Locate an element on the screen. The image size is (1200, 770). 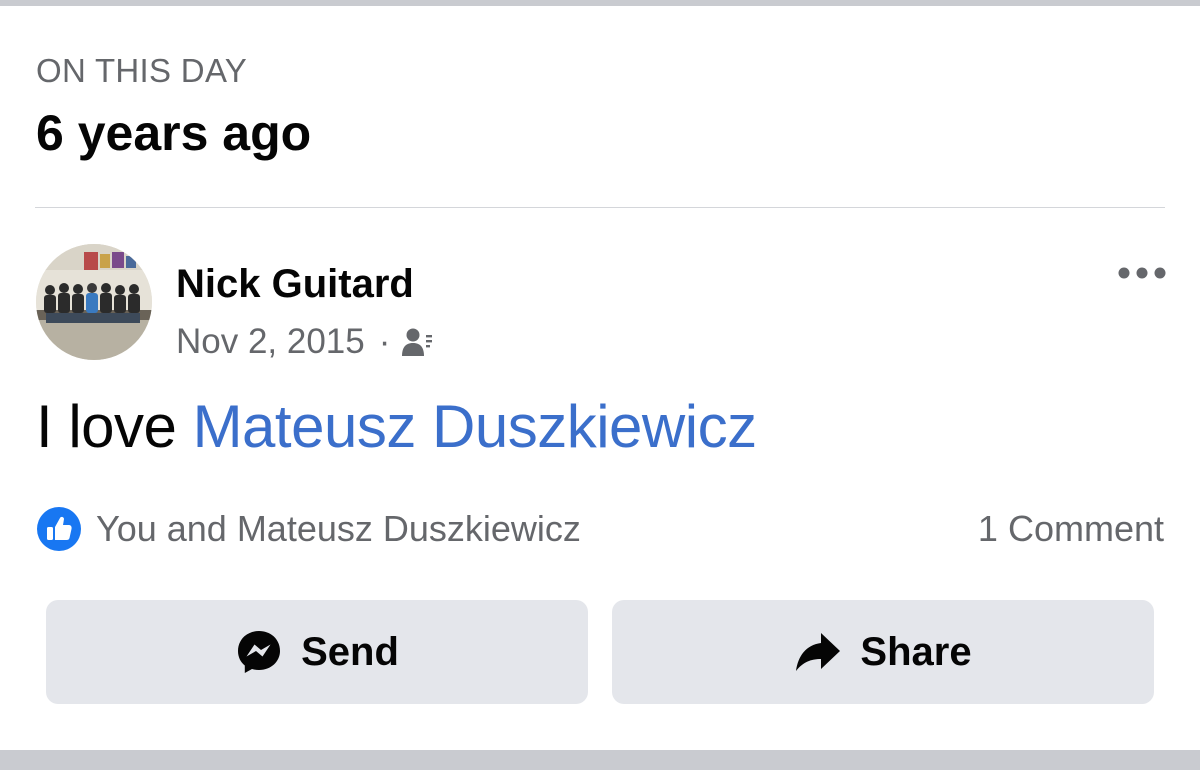
post-meta: Nov 2, 2015 · is located at coordinates (304, 342).